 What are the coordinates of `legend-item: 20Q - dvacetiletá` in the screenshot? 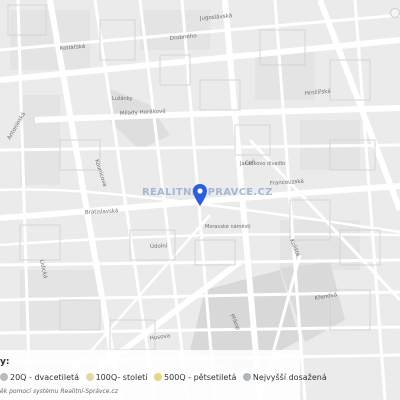 It's located at (39, 377).